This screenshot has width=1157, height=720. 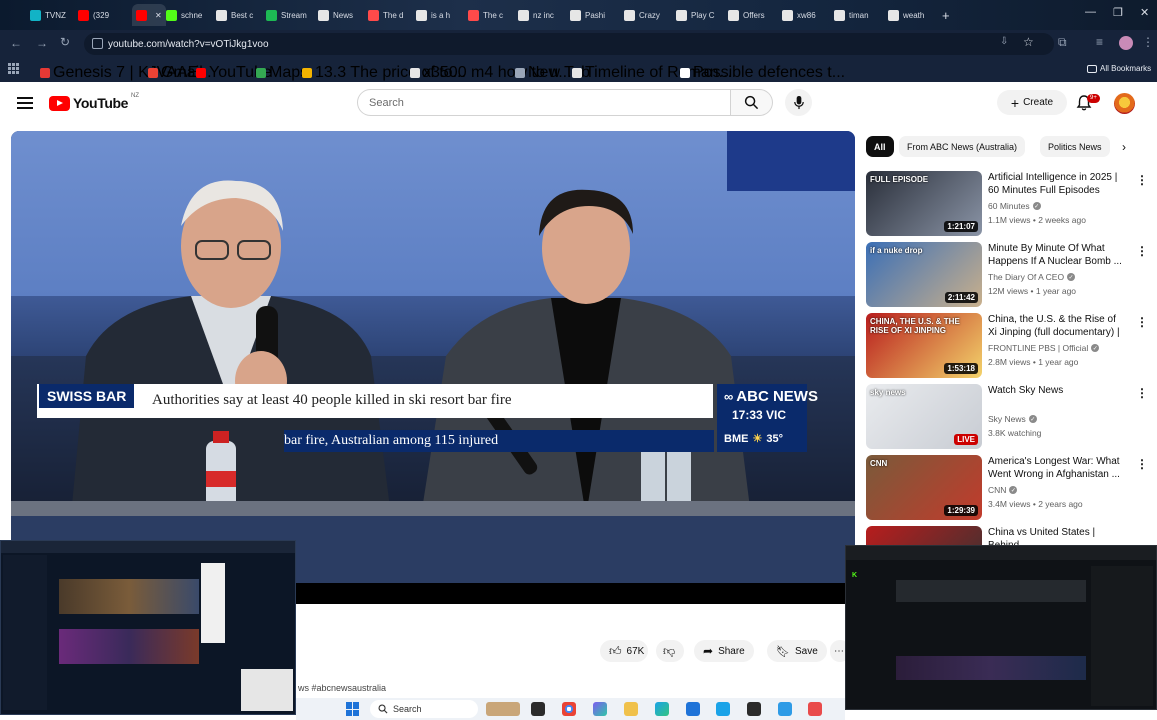 What do you see at coordinates (924, 274) in the screenshot?
I see `video-thumbnail: if a nuke drop 2:11:42` at bounding box center [924, 274].